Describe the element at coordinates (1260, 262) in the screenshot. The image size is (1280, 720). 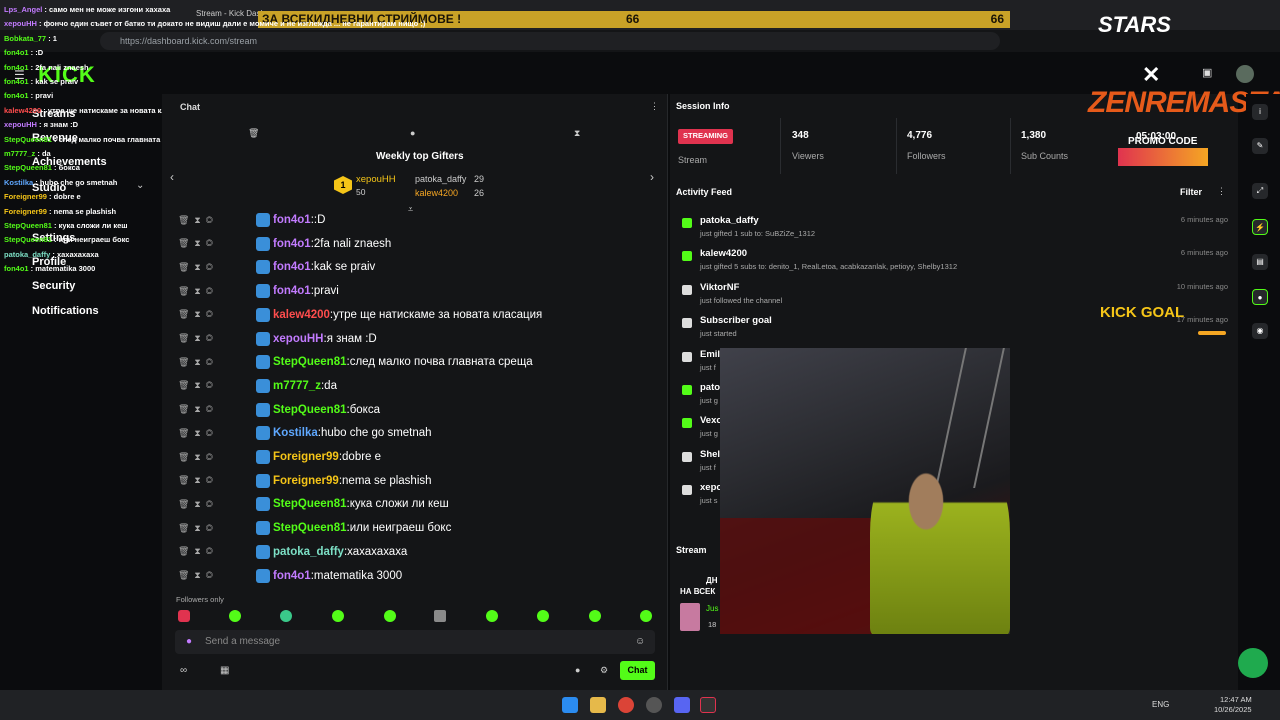
I see `notes-icon: ▤` at that location.